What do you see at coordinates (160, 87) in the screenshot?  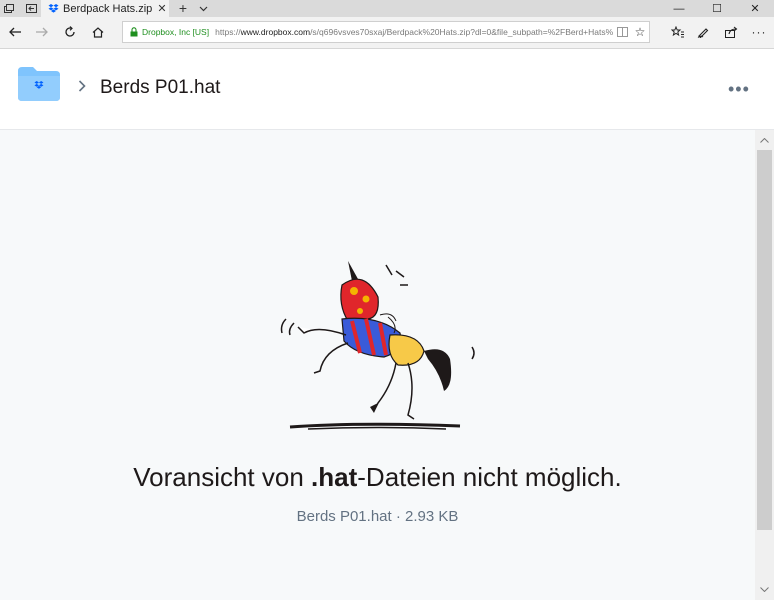 I see `page-title: Berds P01.hat` at bounding box center [160, 87].